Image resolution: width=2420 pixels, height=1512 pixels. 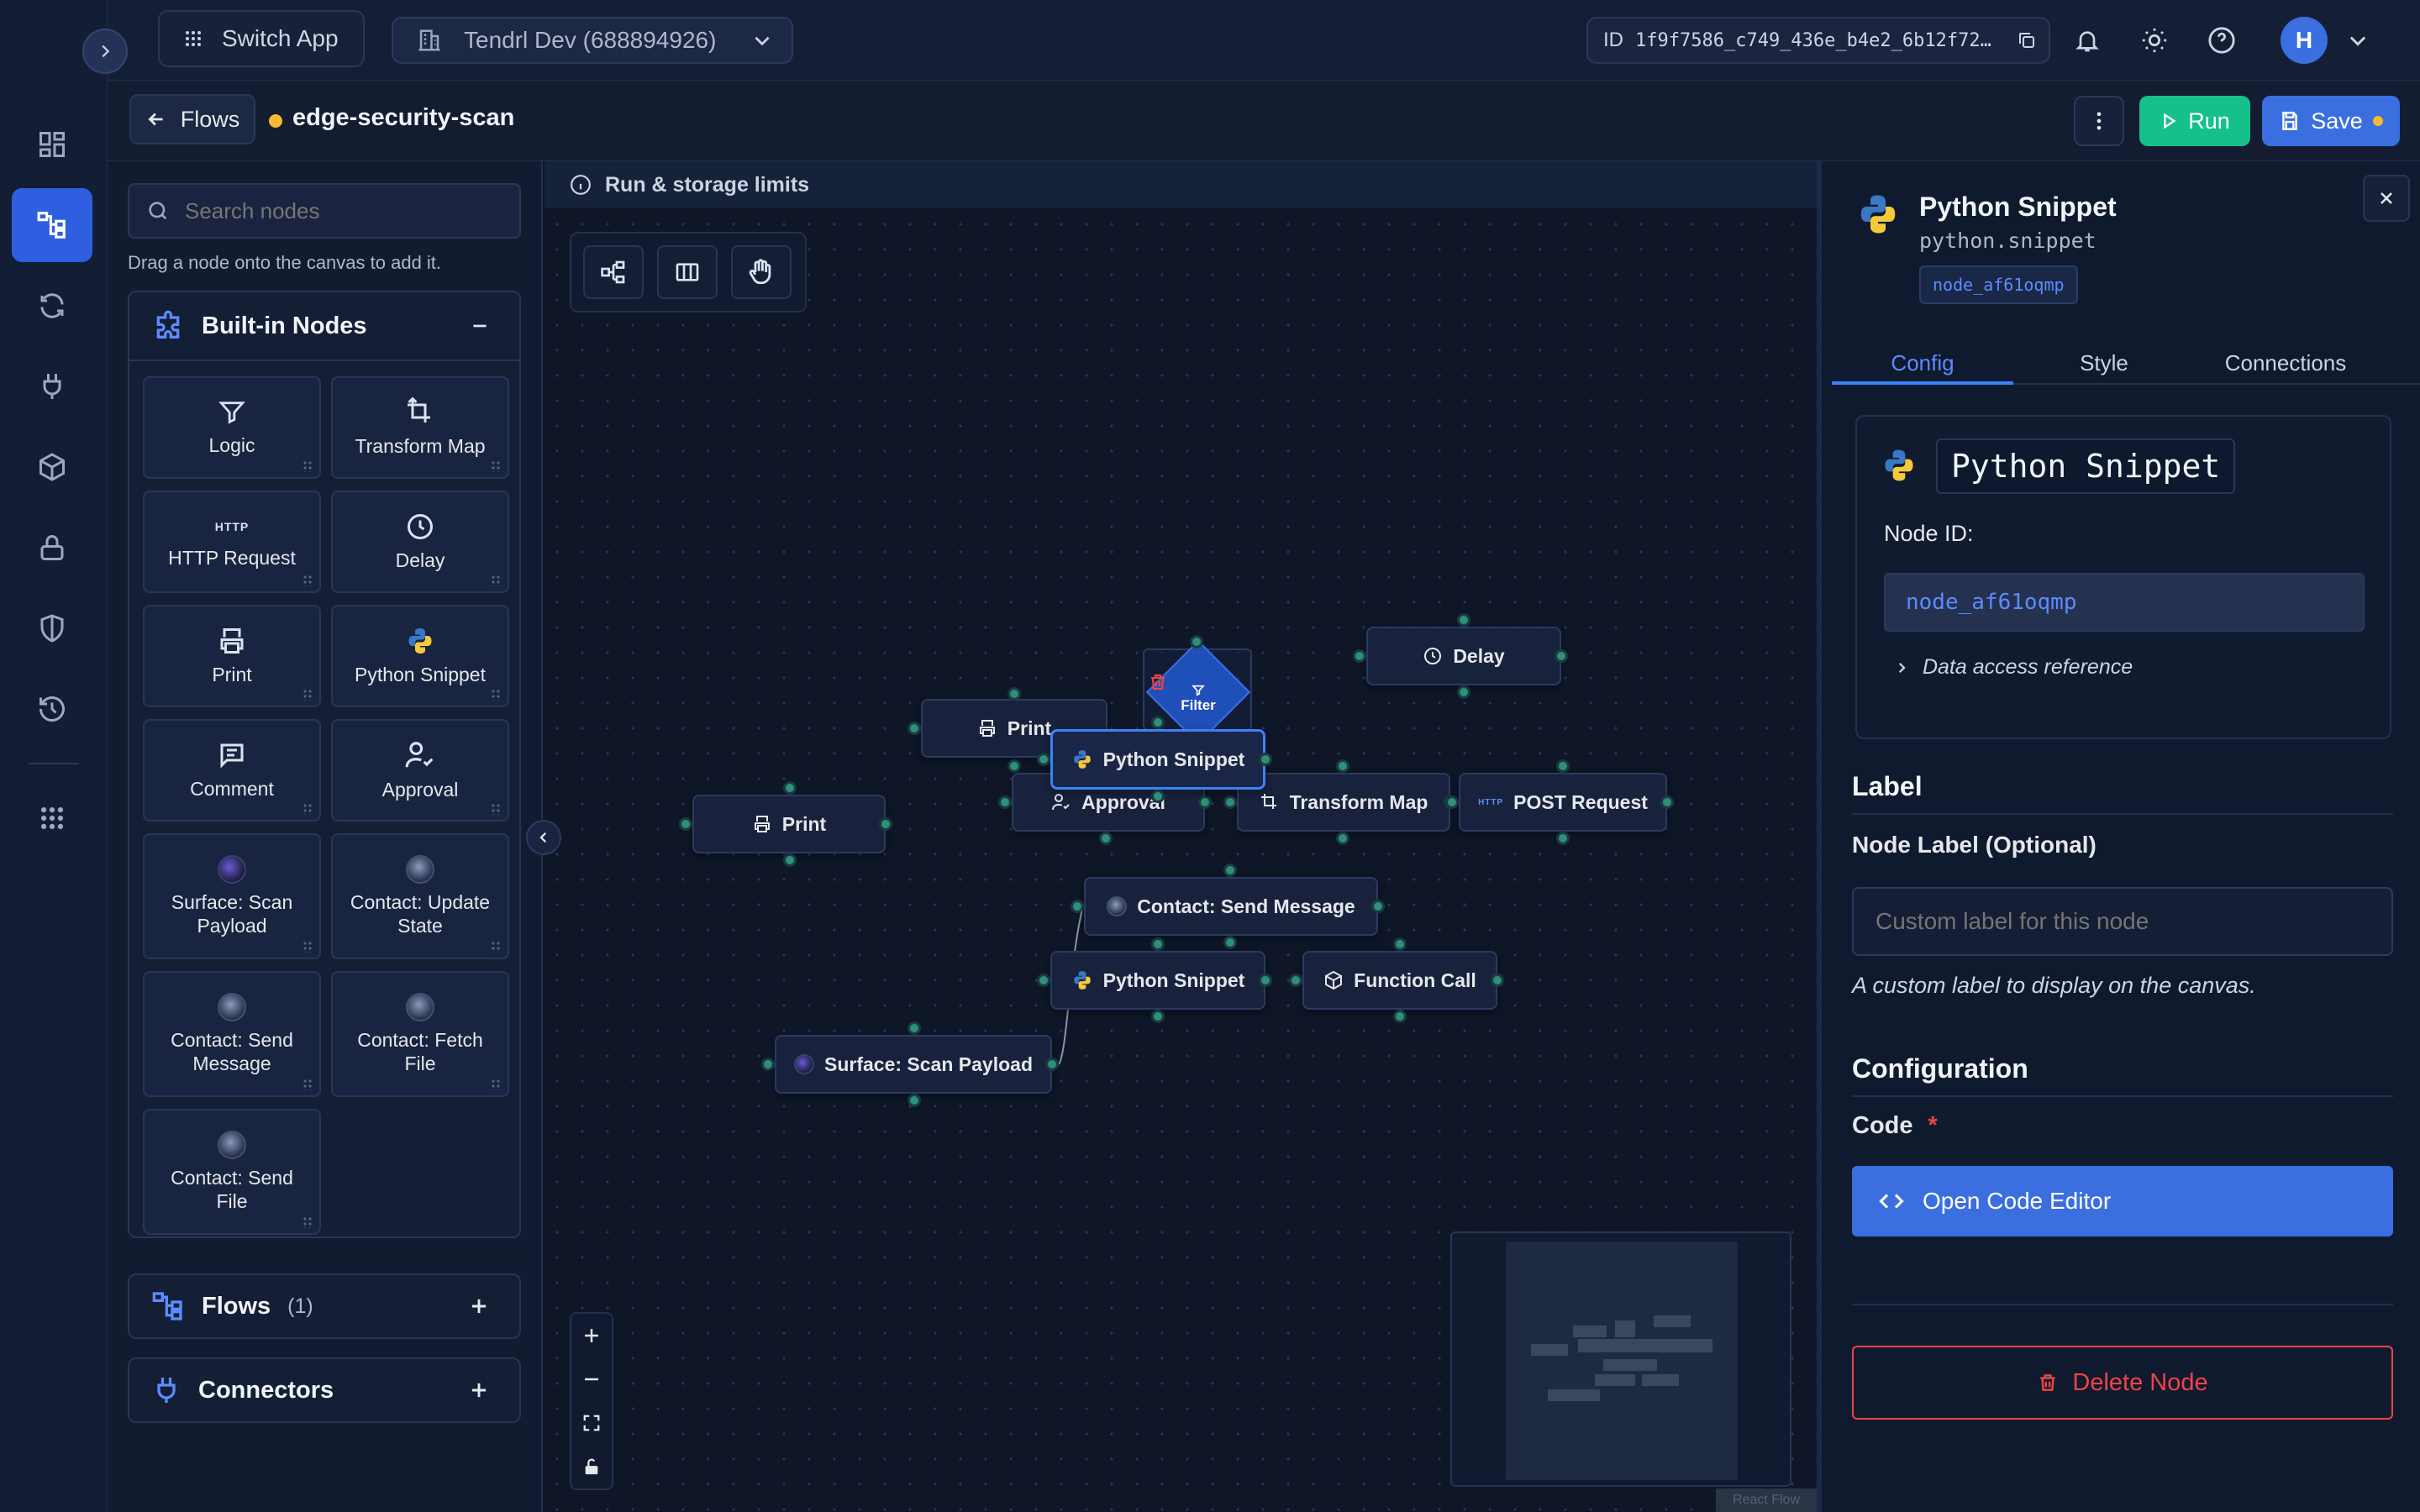 What do you see at coordinates (1464, 656) in the screenshot?
I see `flow-node-delay: Delay` at bounding box center [1464, 656].